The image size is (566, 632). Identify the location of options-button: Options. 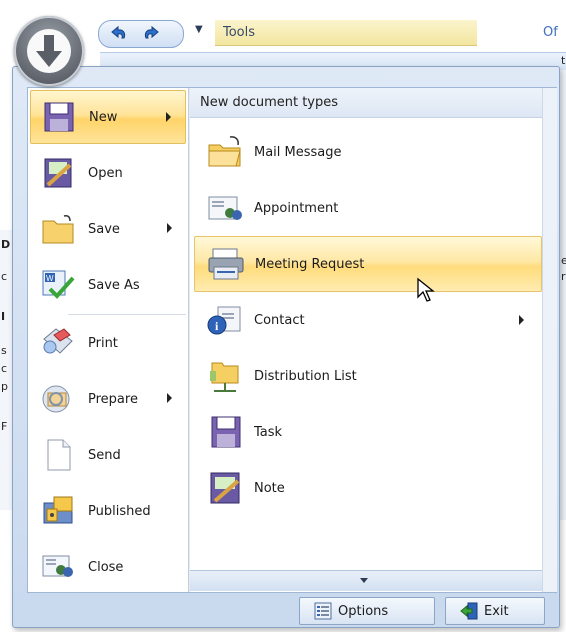
(367, 611).